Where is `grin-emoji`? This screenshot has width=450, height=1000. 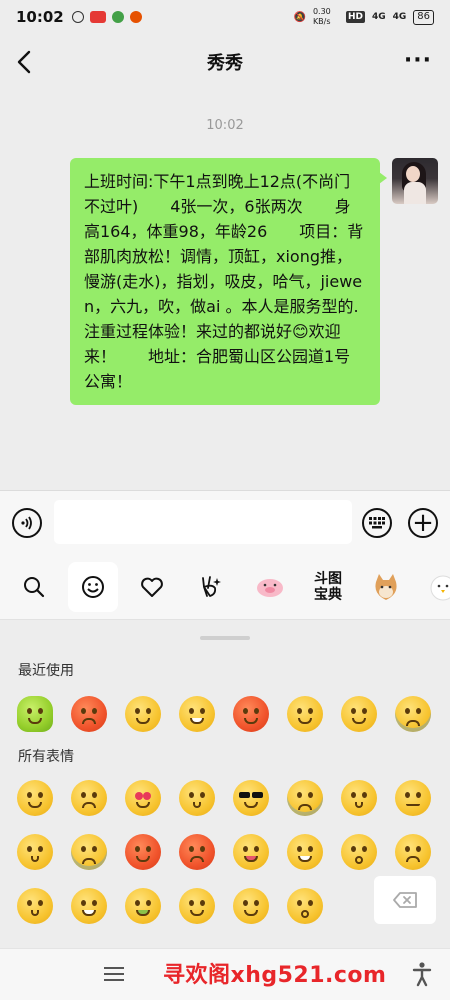
grin-emoji is located at coordinates (197, 714).